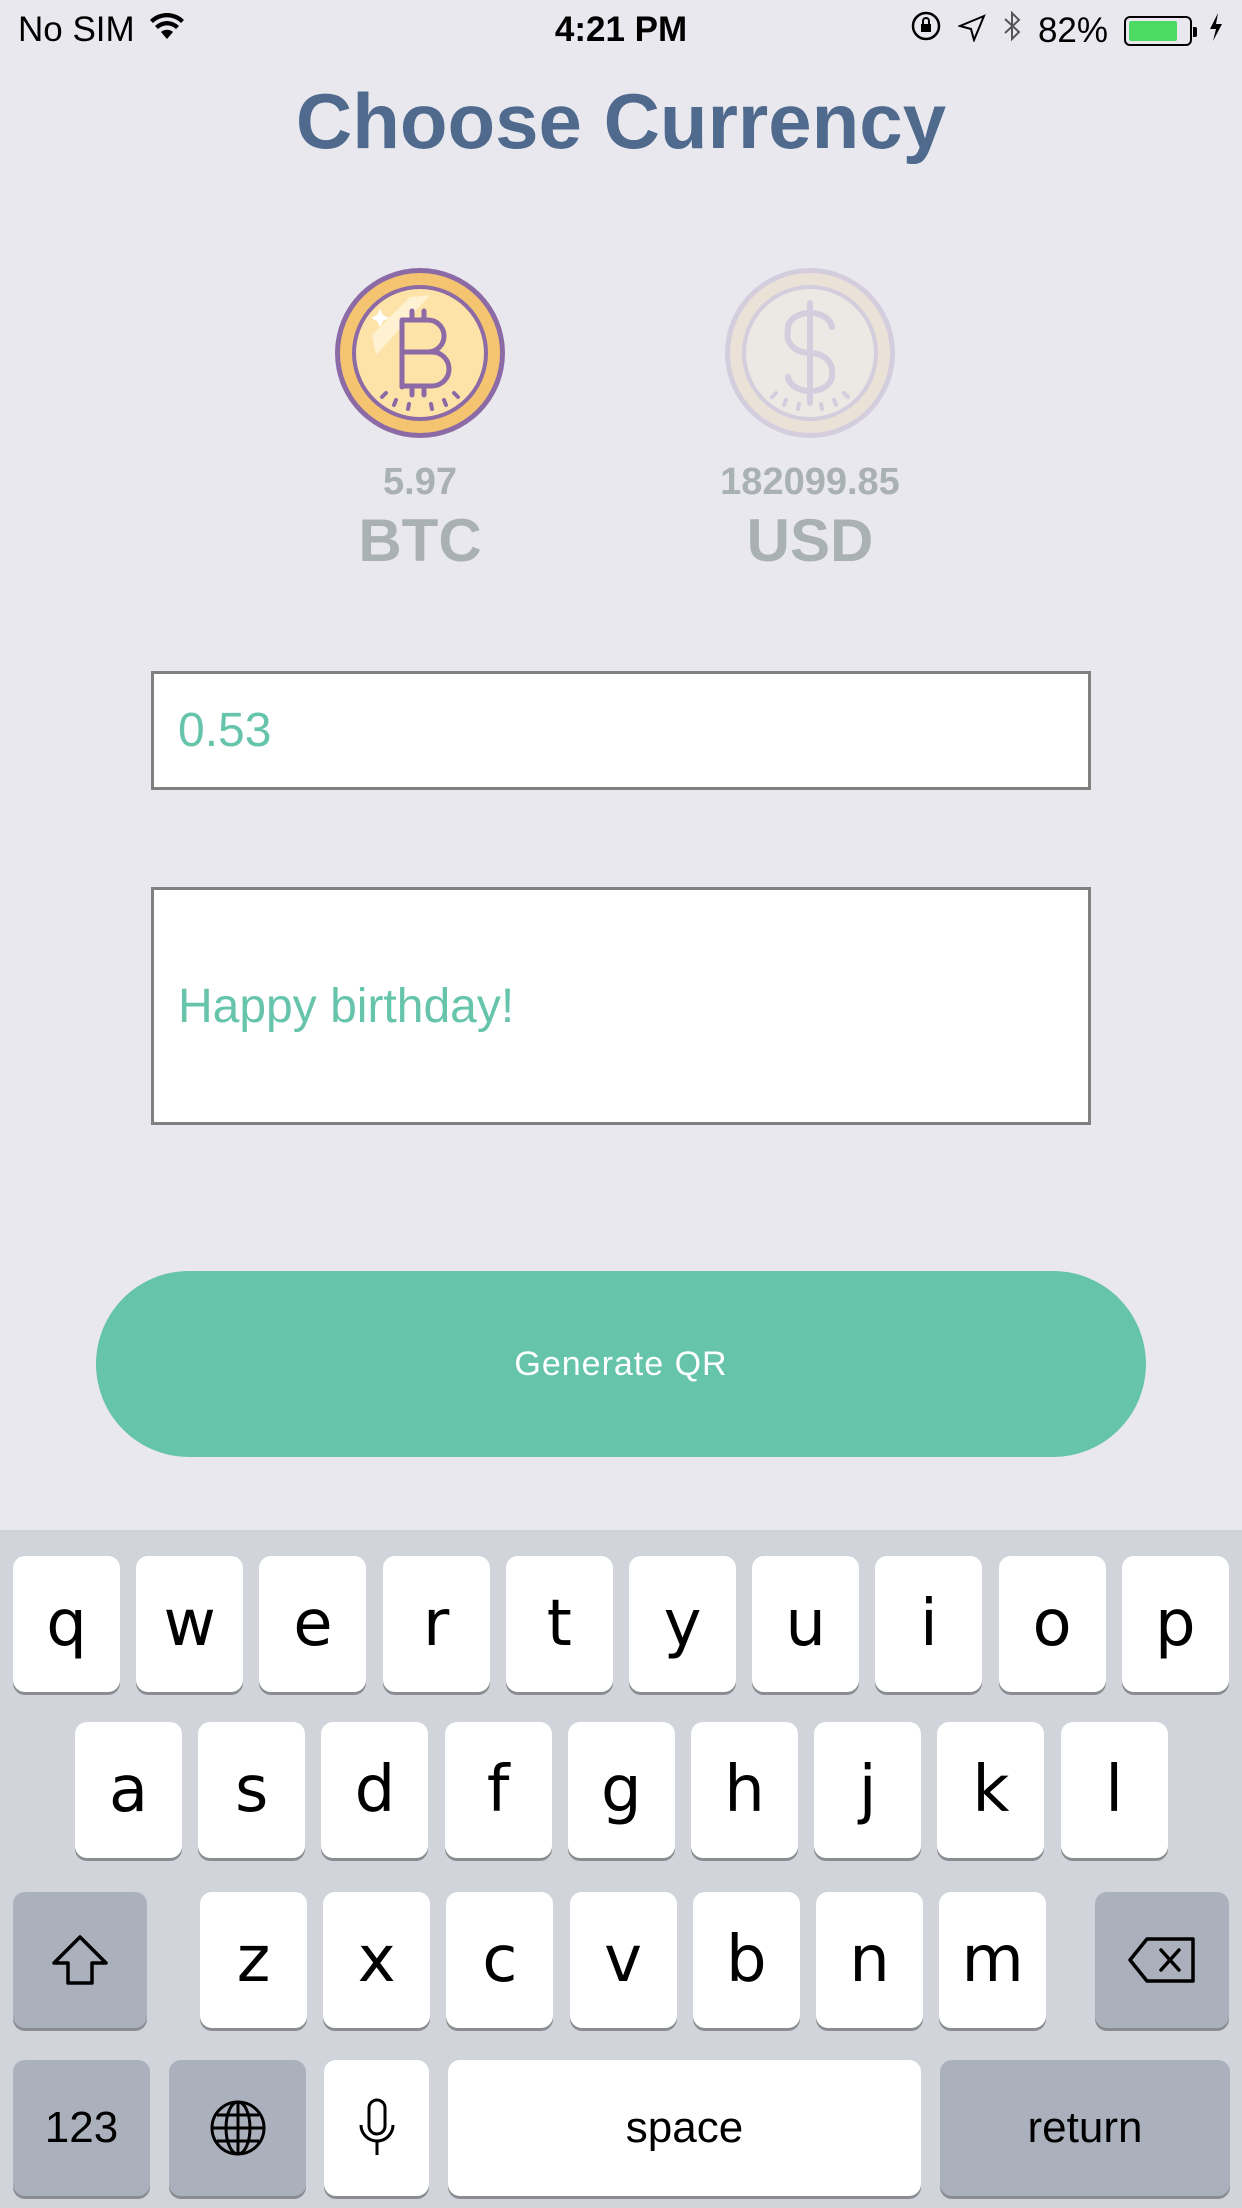 This screenshot has height=2208, width=1242. I want to click on key-n: n, so click(869, 1960).